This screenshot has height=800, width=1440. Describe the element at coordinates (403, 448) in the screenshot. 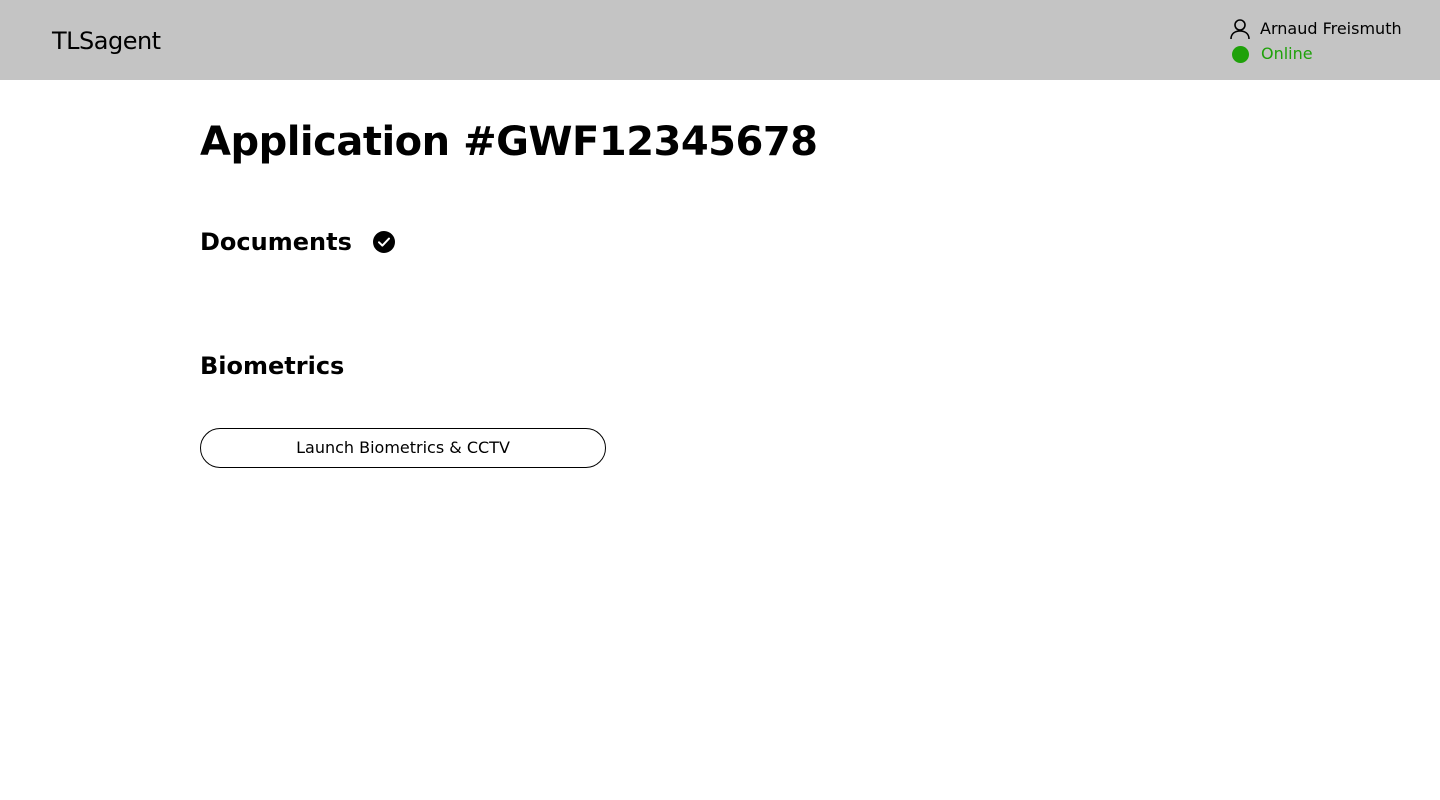

I see `launch-biometrics-cctv-button: Launch Biometrics & CCTV` at that location.